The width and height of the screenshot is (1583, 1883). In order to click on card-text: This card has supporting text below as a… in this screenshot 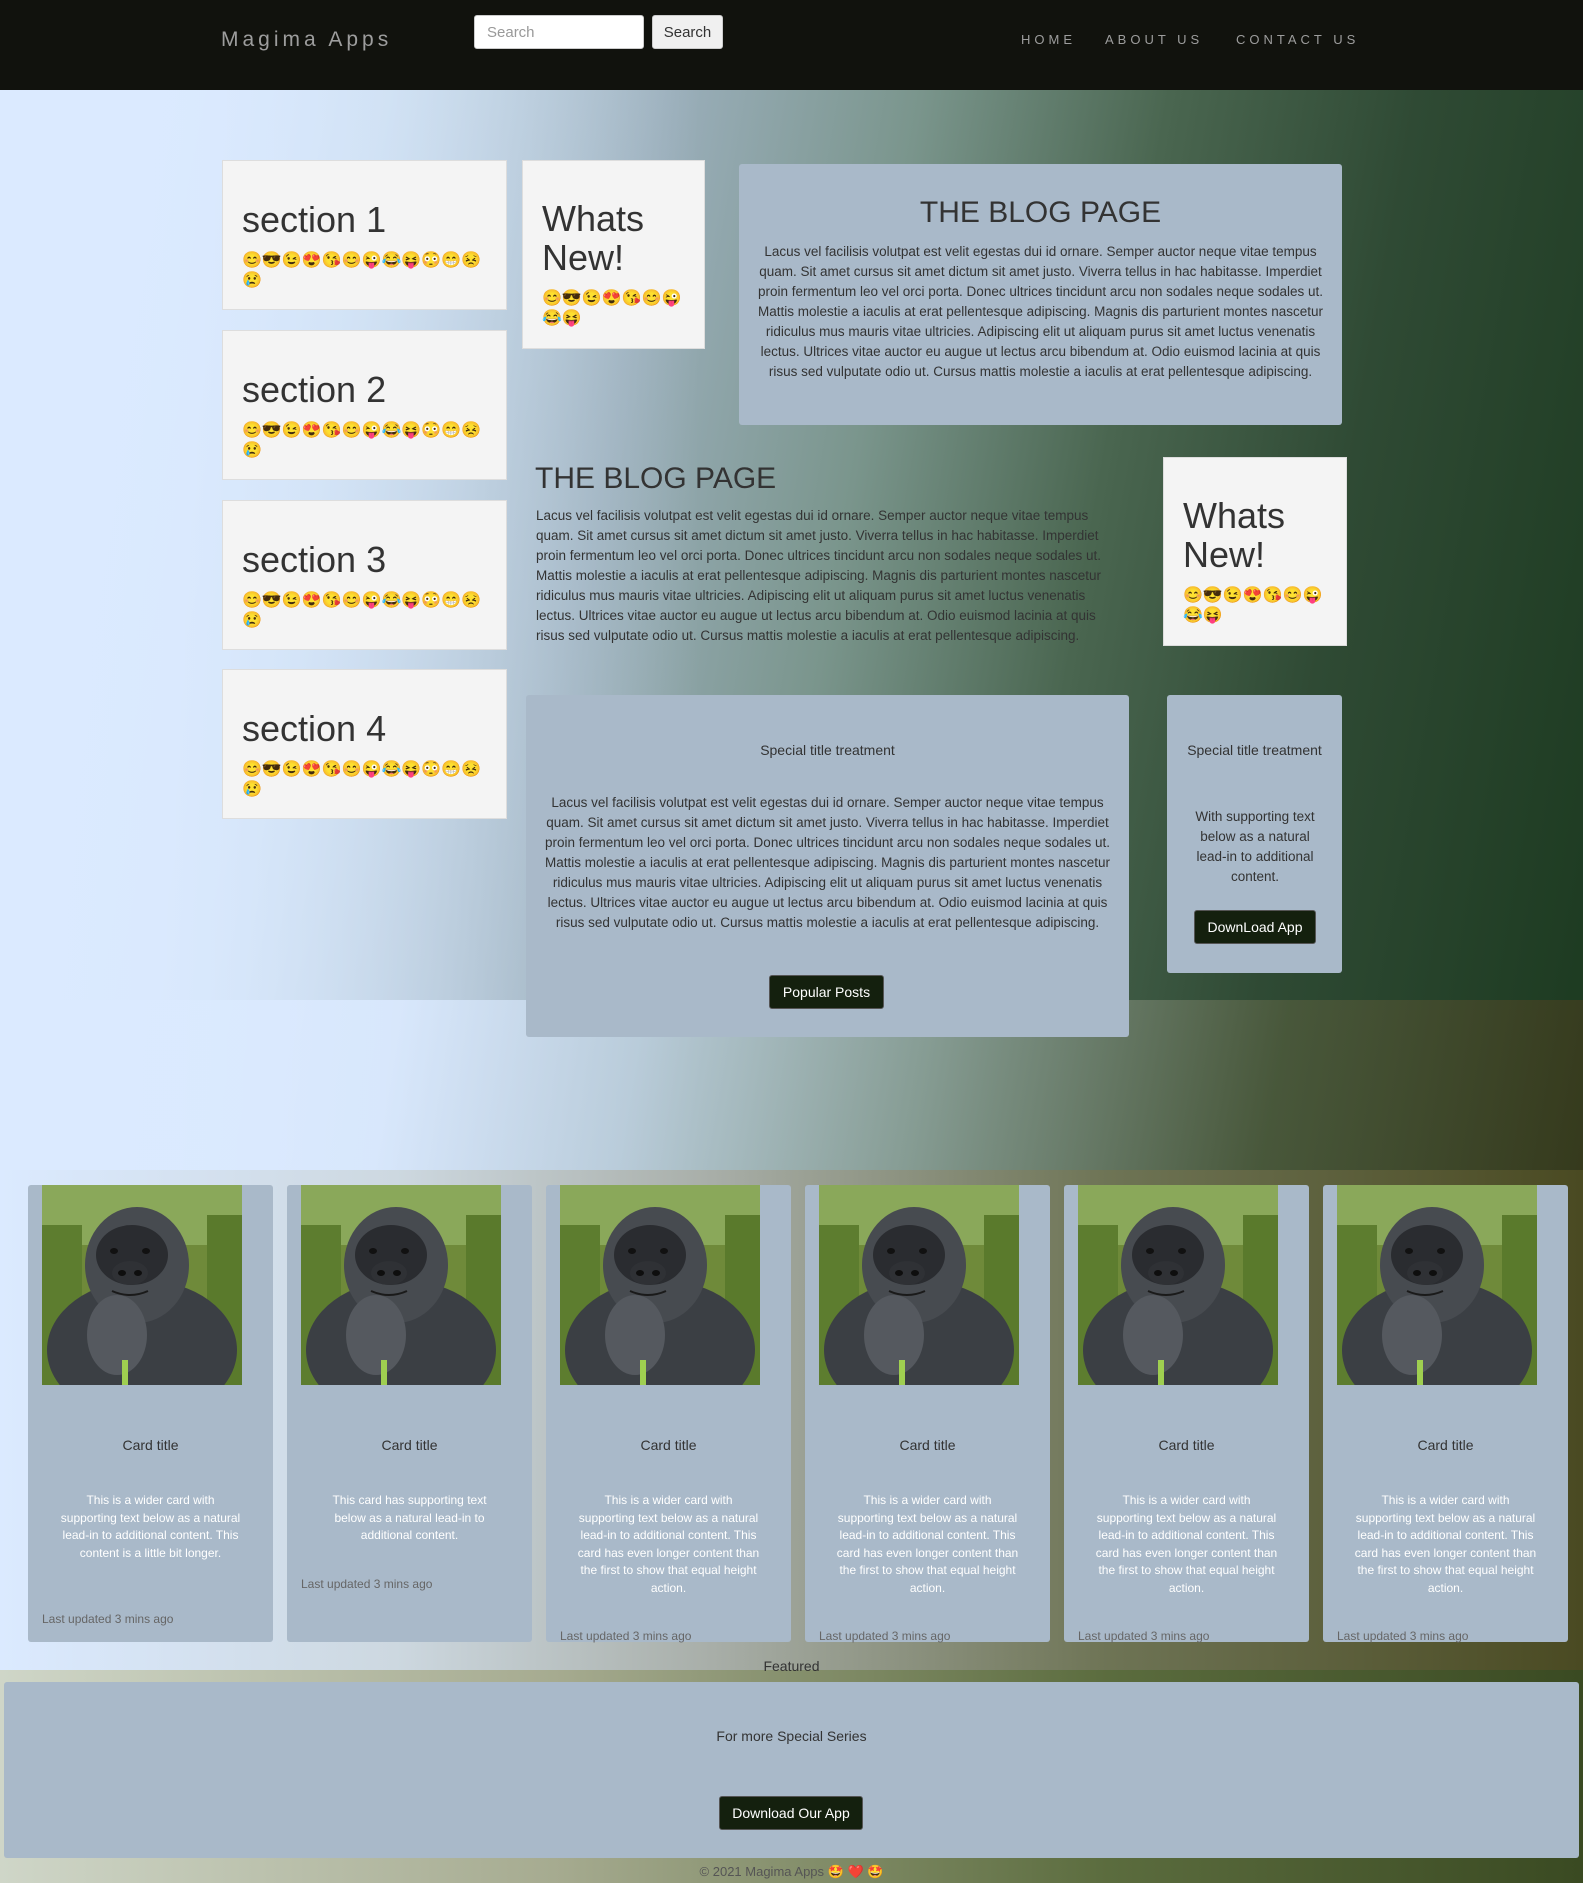, I will do `click(409, 1517)`.